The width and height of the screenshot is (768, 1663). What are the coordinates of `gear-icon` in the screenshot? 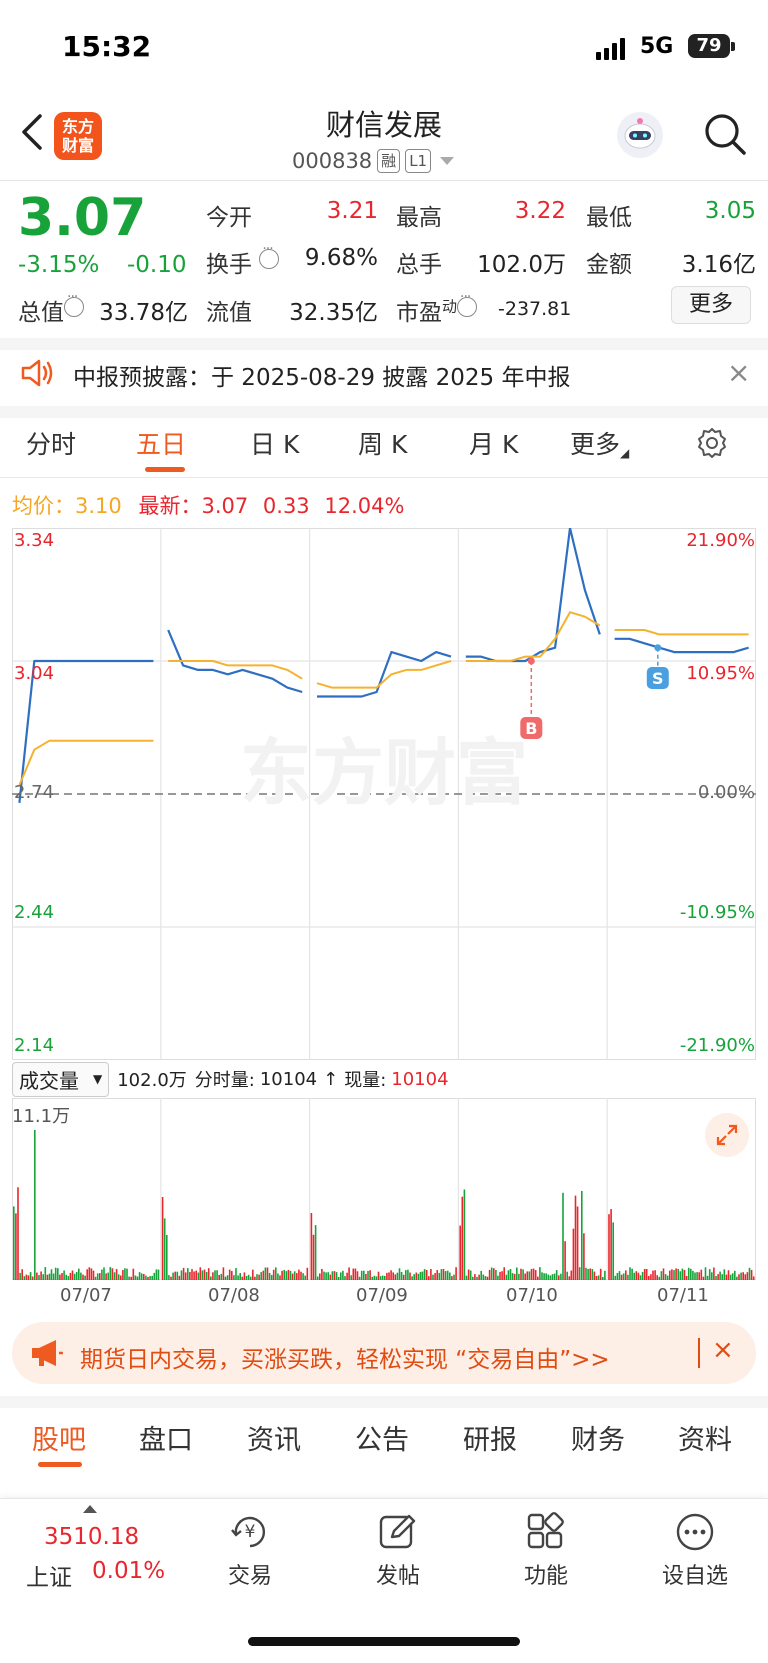 It's located at (712, 443).